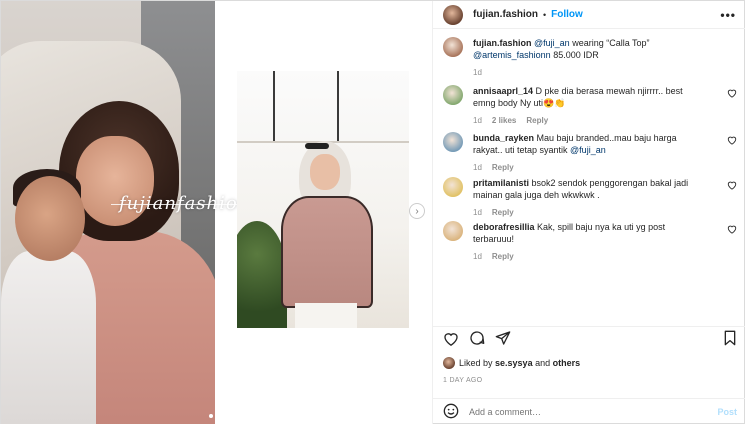  What do you see at coordinates (317, 146) in the screenshot?
I see `photo-sunglasses` at bounding box center [317, 146].